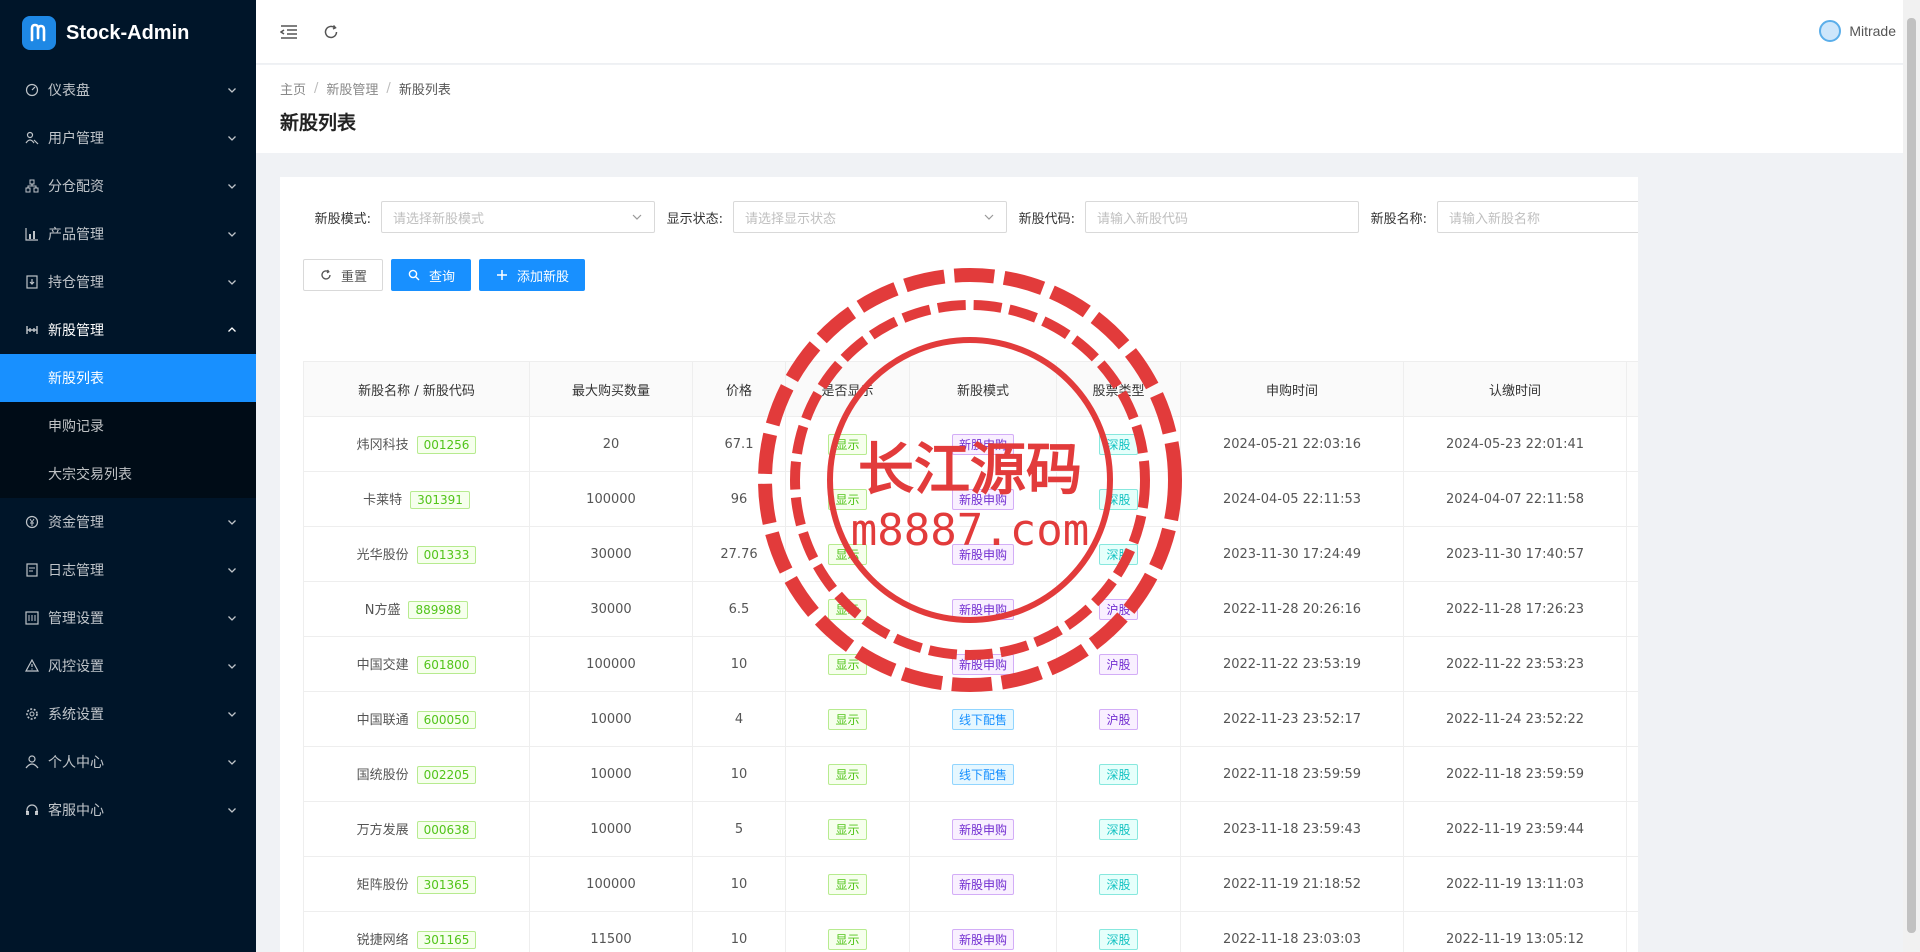  I want to click on reset-button: 重置, so click(343, 275).